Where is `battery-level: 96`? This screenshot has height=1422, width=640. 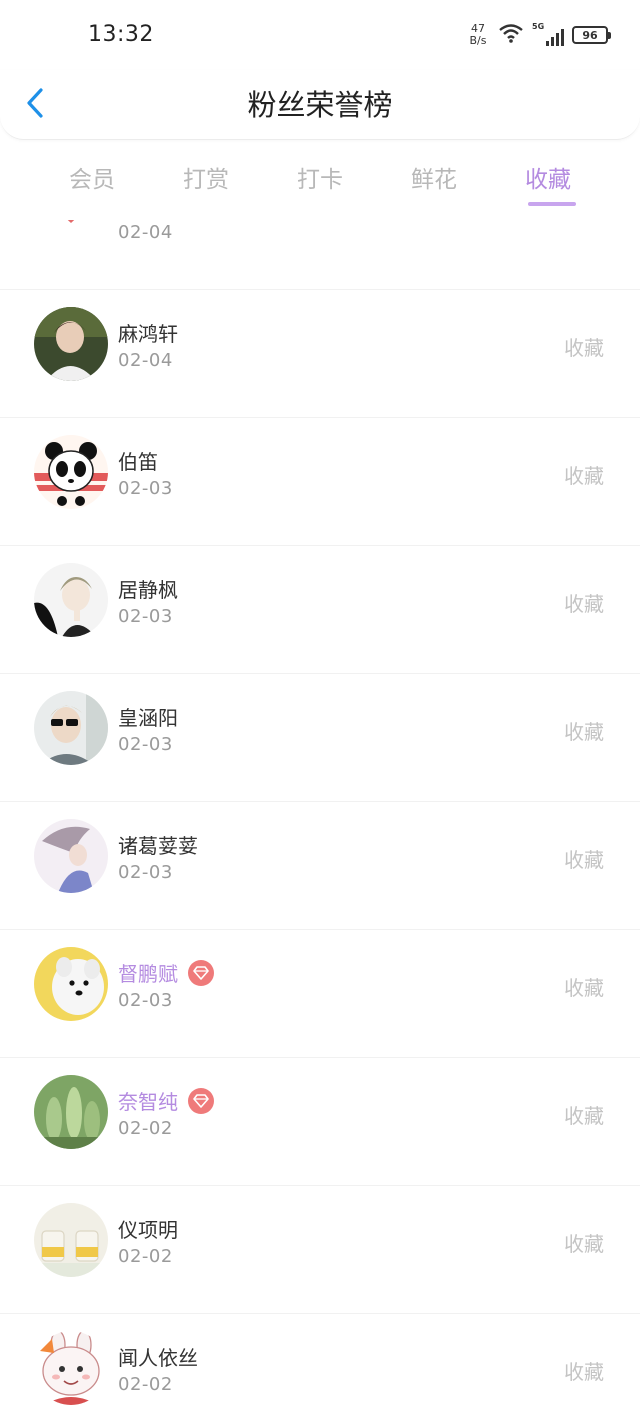 battery-level: 96 is located at coordinates (590, 35).